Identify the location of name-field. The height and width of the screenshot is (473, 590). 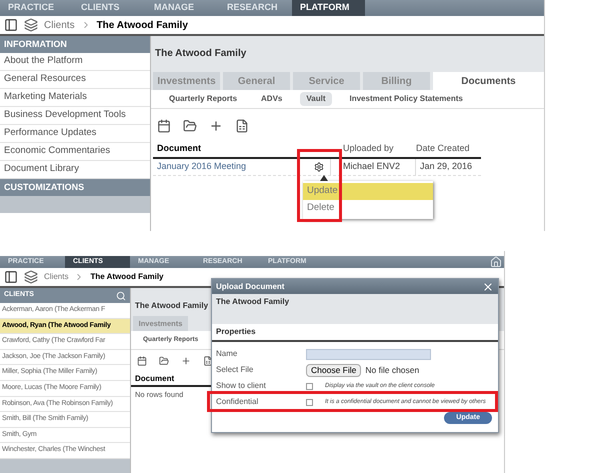
(368, 354).